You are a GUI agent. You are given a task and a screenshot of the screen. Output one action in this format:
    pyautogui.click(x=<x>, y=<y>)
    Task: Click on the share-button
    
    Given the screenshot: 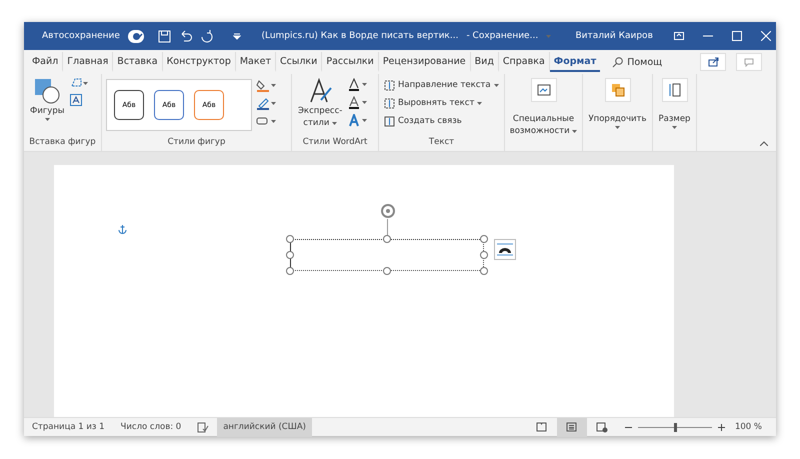 What is the action you would take?
    pyautogui.click(x=713, y=62)
    